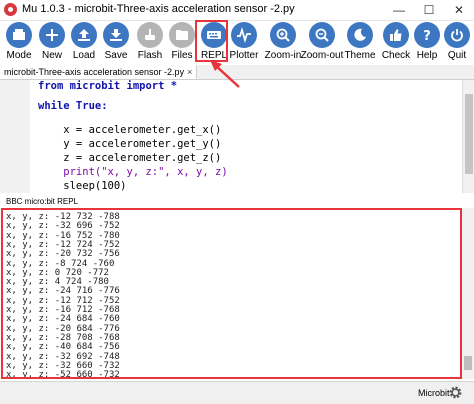 The width and height of the screenshot is (474, 404). I want to click on flash-icon, so click(150, 35).